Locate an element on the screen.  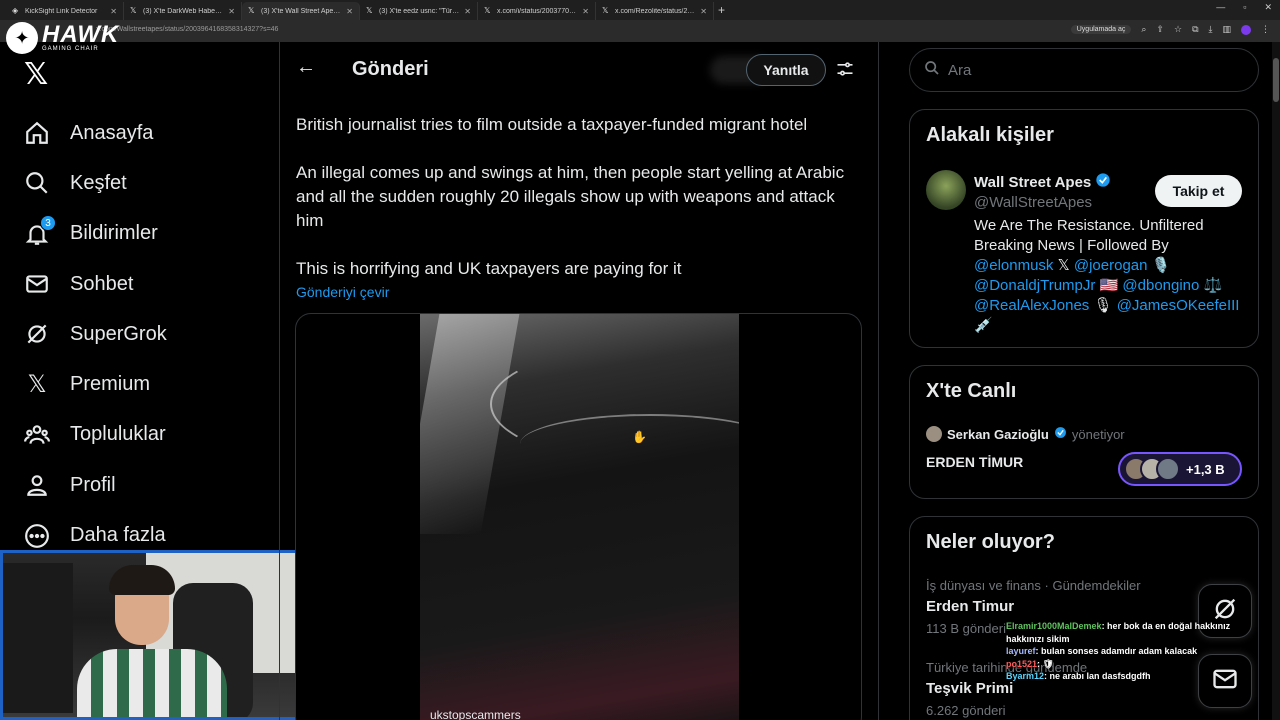
mention-link: @RealAlexJones is located at coordinates (1031, 305).